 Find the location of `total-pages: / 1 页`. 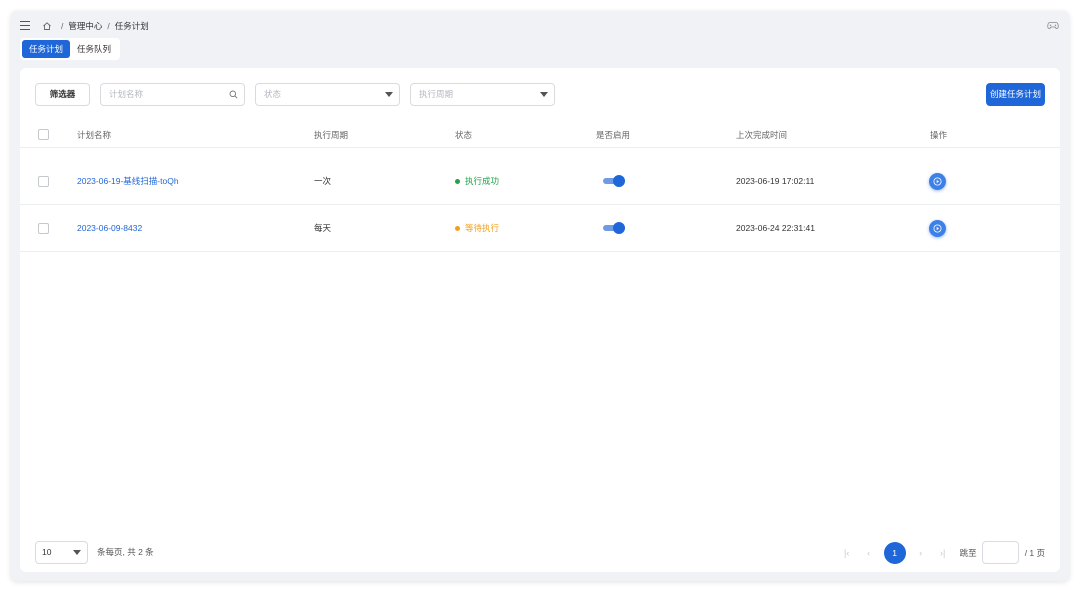

total-pages: / 1 页 is located at coordinates (1034, 552).